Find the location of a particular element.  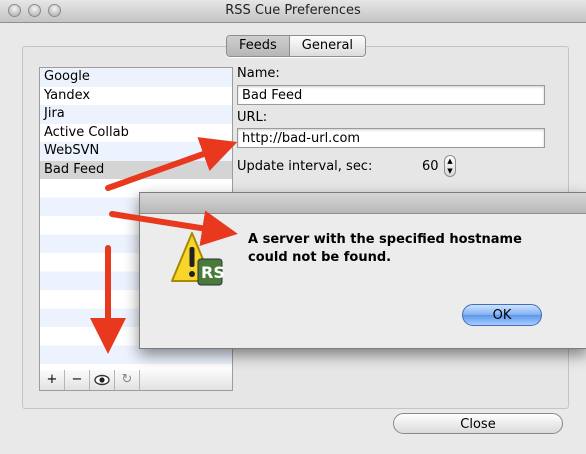

url-label: URL: is located at coordinates (252, 117).